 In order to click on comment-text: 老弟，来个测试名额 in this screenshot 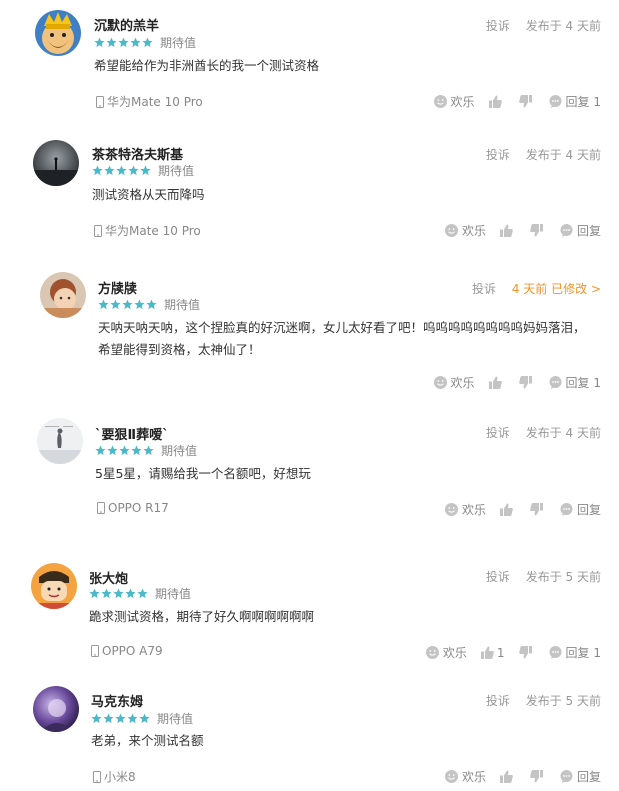, I will do `click(351, 741)`.